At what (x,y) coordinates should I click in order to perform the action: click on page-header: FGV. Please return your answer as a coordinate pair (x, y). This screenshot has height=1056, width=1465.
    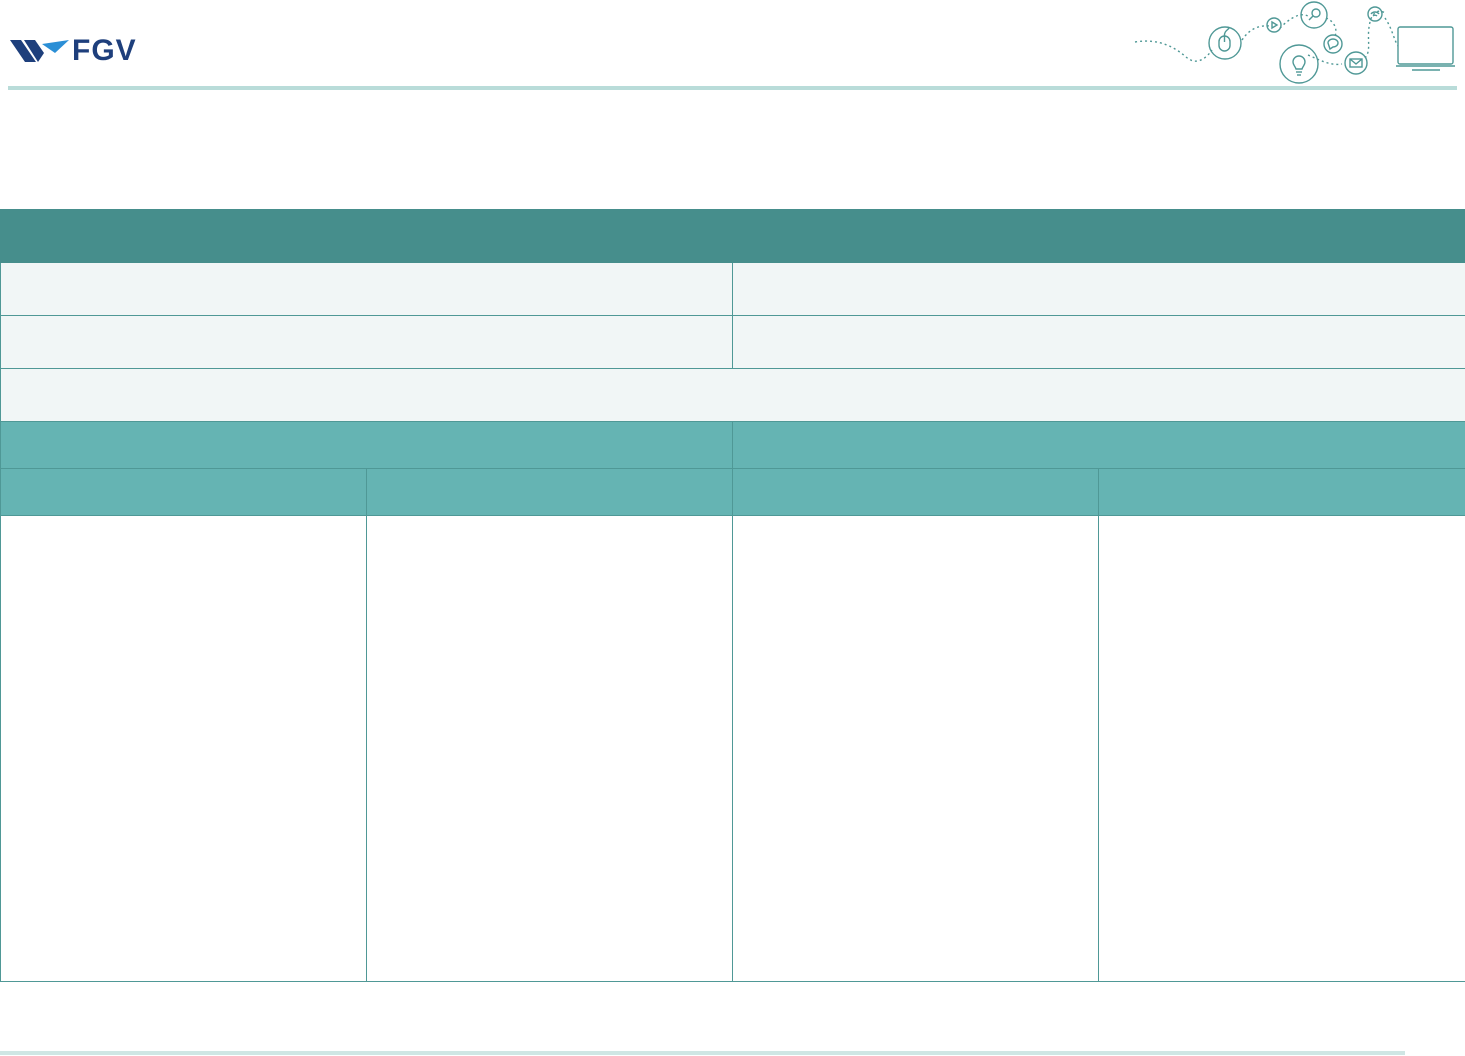
    Looking at the image, I should click on (732, 46).